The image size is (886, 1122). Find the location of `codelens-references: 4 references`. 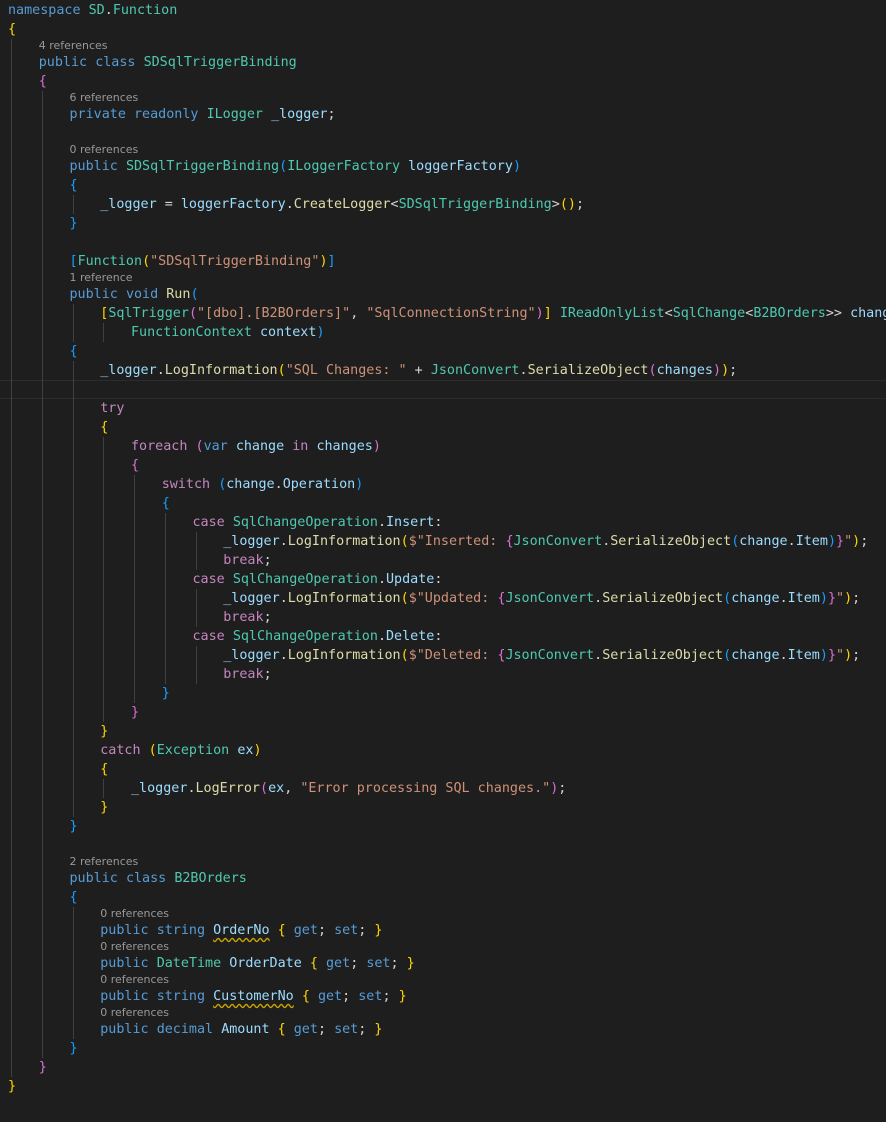

codelens-references: 4 references is located at coordinates (443, 46).